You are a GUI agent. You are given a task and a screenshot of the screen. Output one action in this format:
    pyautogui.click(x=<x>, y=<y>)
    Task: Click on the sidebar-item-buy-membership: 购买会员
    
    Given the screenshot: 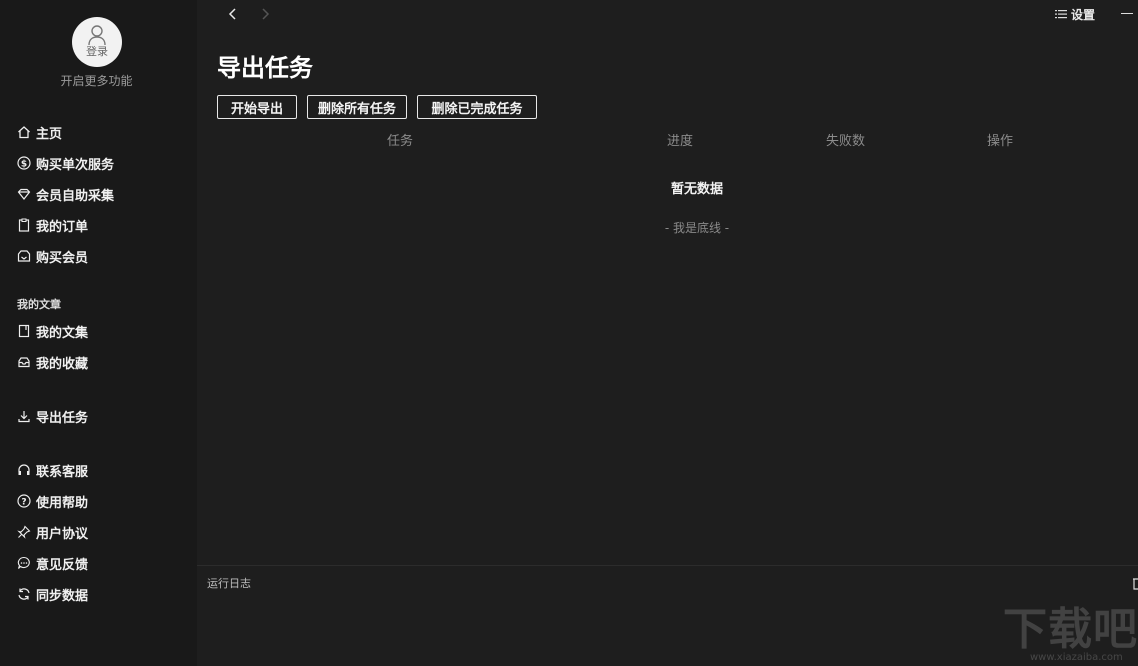 What is the action you would take?
    pyautogui.click(x=52, y=256)
    